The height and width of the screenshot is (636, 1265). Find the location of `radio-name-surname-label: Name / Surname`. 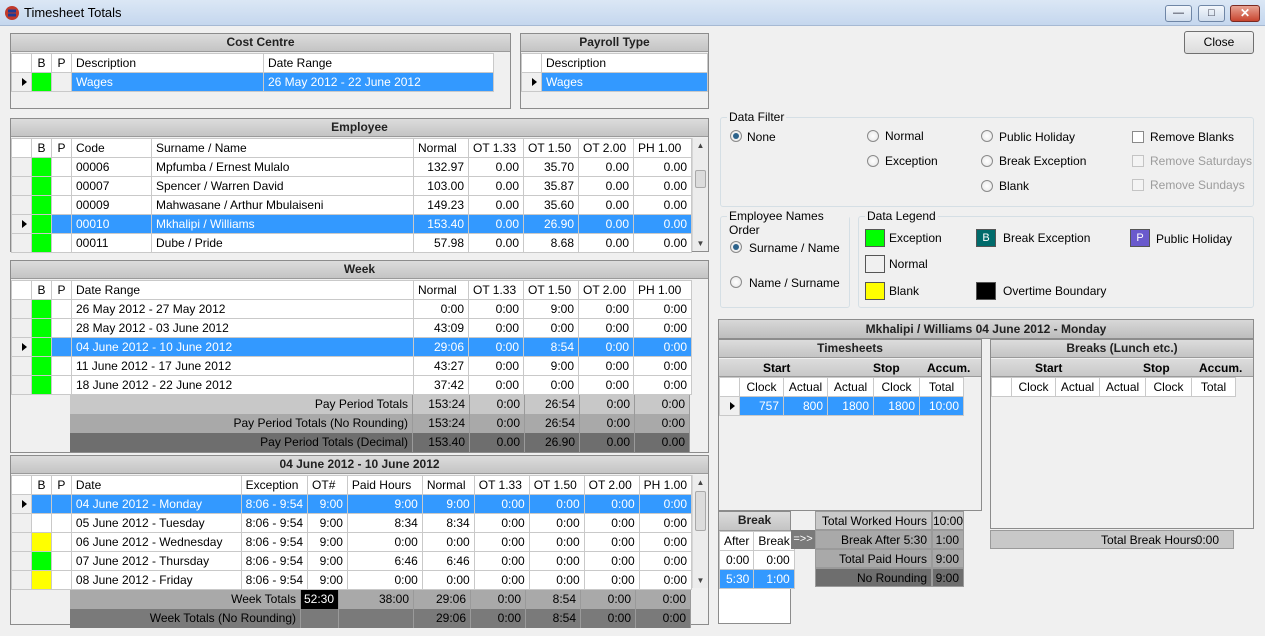

radio-name-surname-label: Name / Surname is located at coordinates (794, 283).